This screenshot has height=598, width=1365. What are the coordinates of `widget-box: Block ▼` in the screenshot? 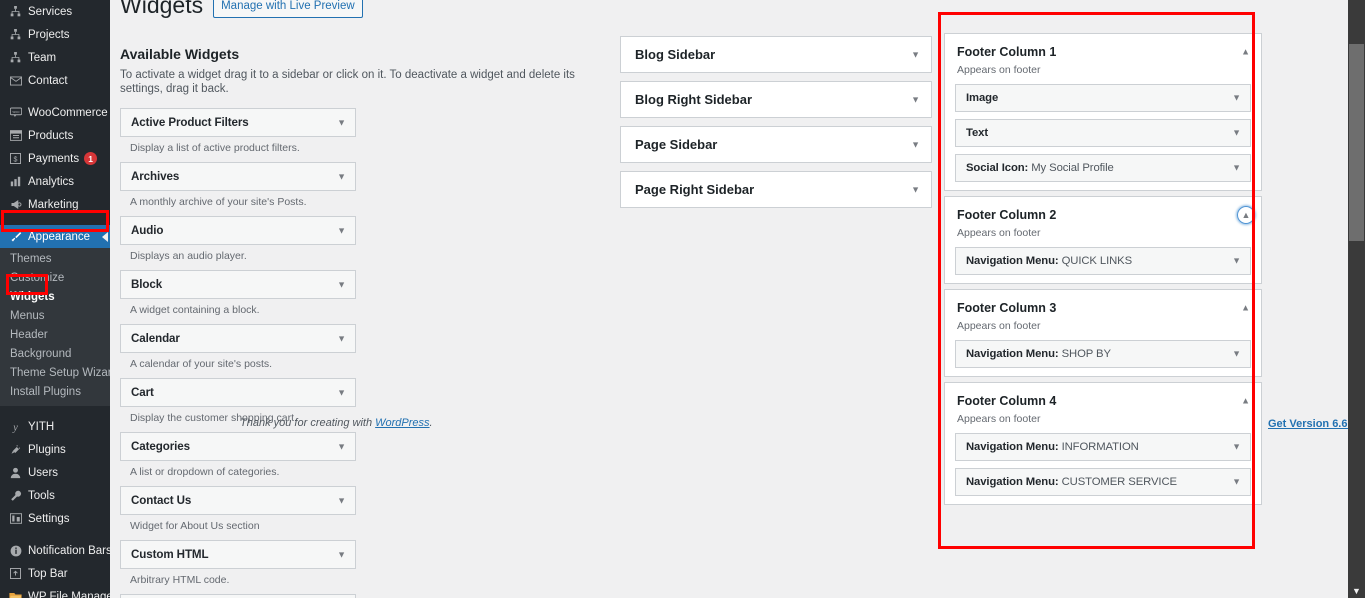 It's located at (238, 284).